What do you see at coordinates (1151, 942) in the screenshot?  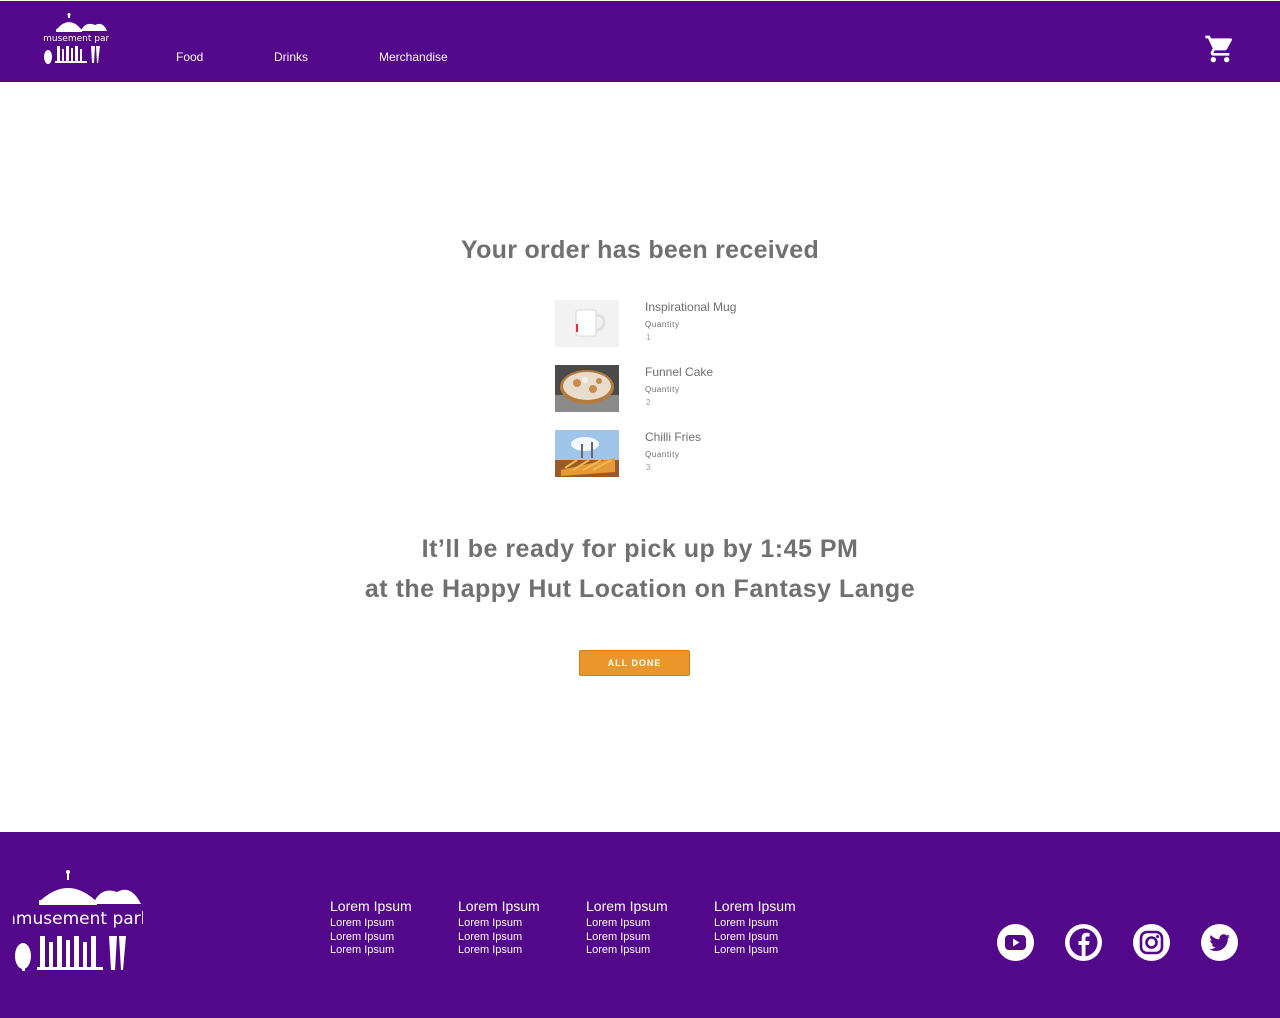 I see `instagram-icon` at bounding box center [1151, 942].